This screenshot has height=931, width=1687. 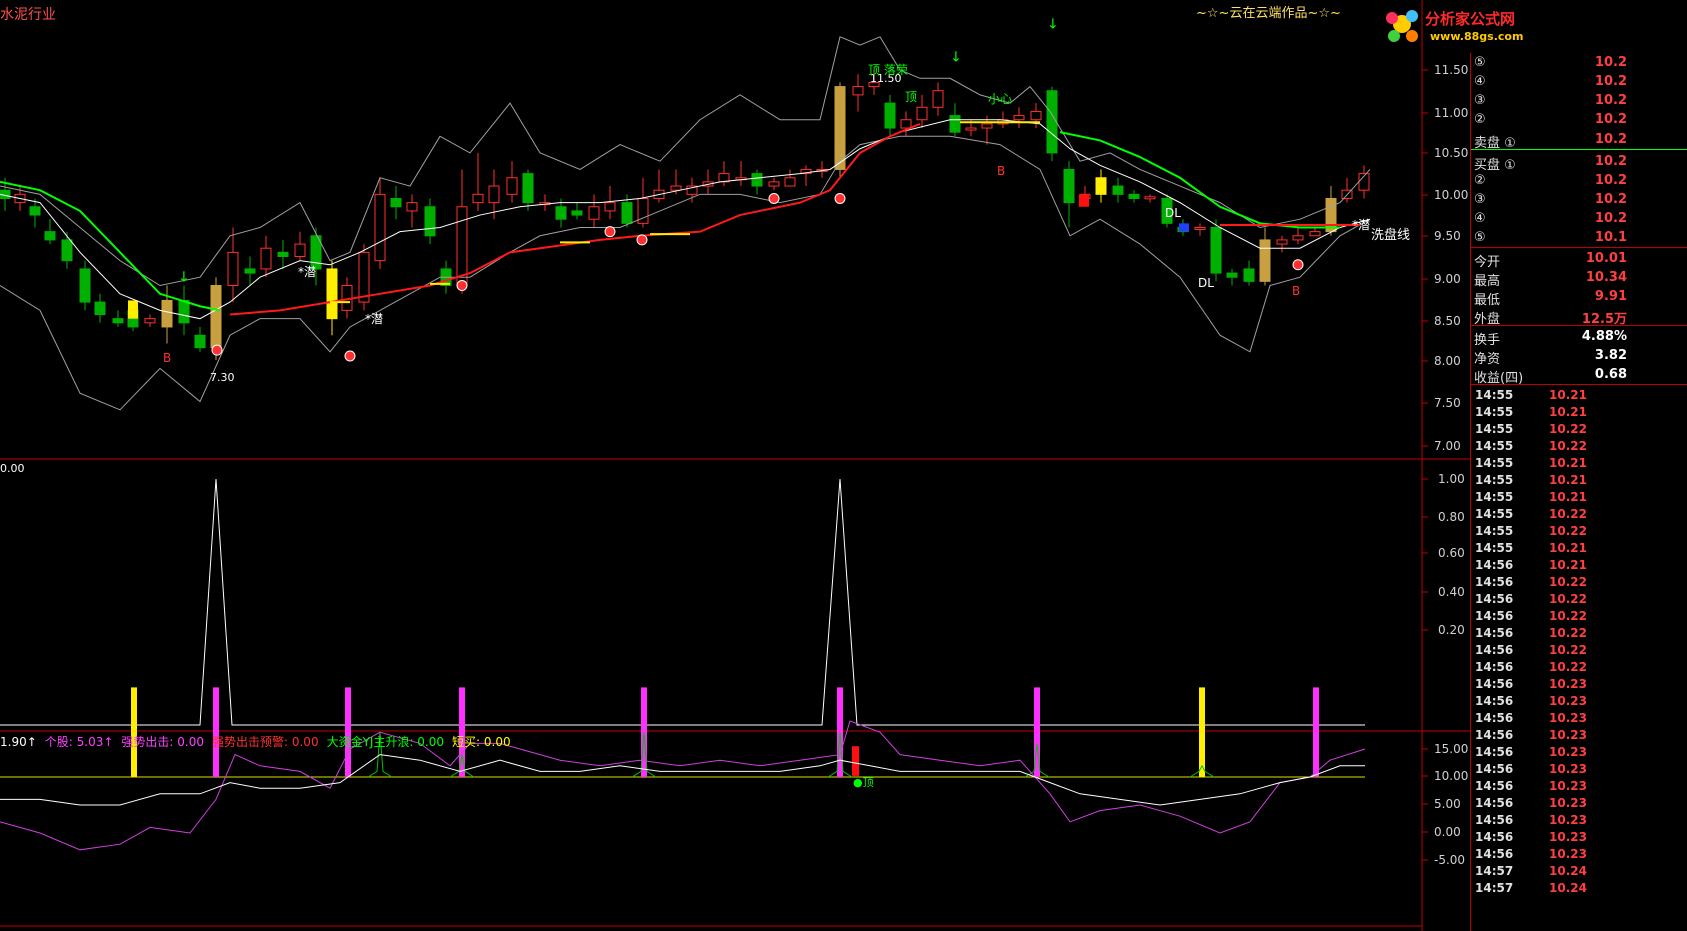 What do you see at coordinates (1606, 277) in the screenshot?
I see `quote-value: 10.34` at bounding box center [1606, 277].